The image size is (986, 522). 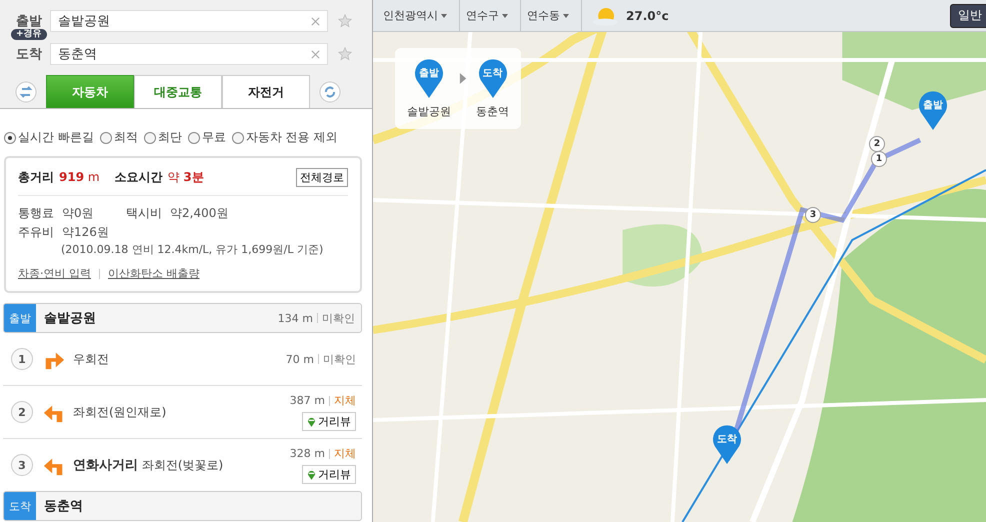 What do you see at coordinates (54, 273) in the screenshot?
I see `summary-link: 차종·연비 입력` at bounding box center [54, 273].